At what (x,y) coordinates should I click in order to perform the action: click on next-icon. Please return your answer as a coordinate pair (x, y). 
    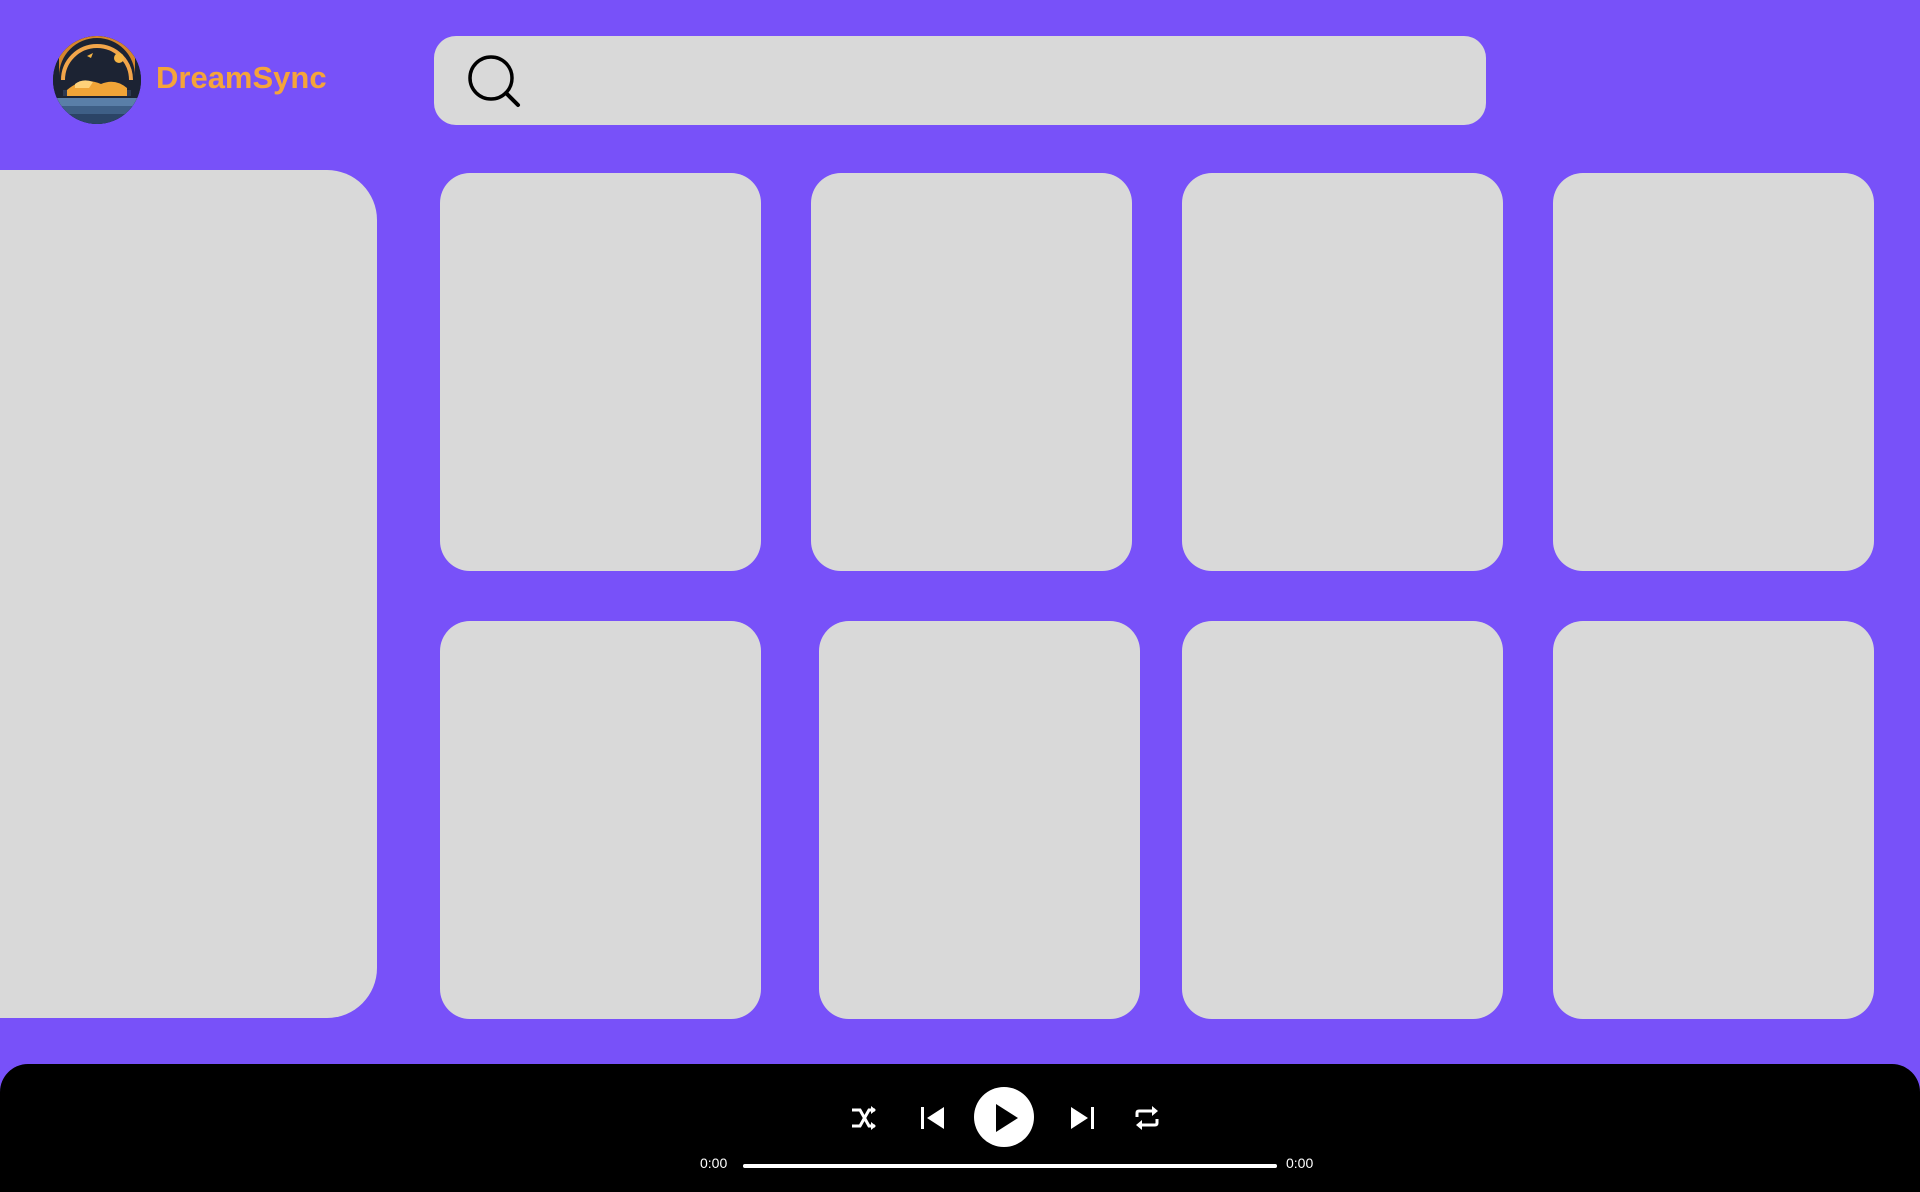
    Looking at the image, I should click on (1082, 1118).